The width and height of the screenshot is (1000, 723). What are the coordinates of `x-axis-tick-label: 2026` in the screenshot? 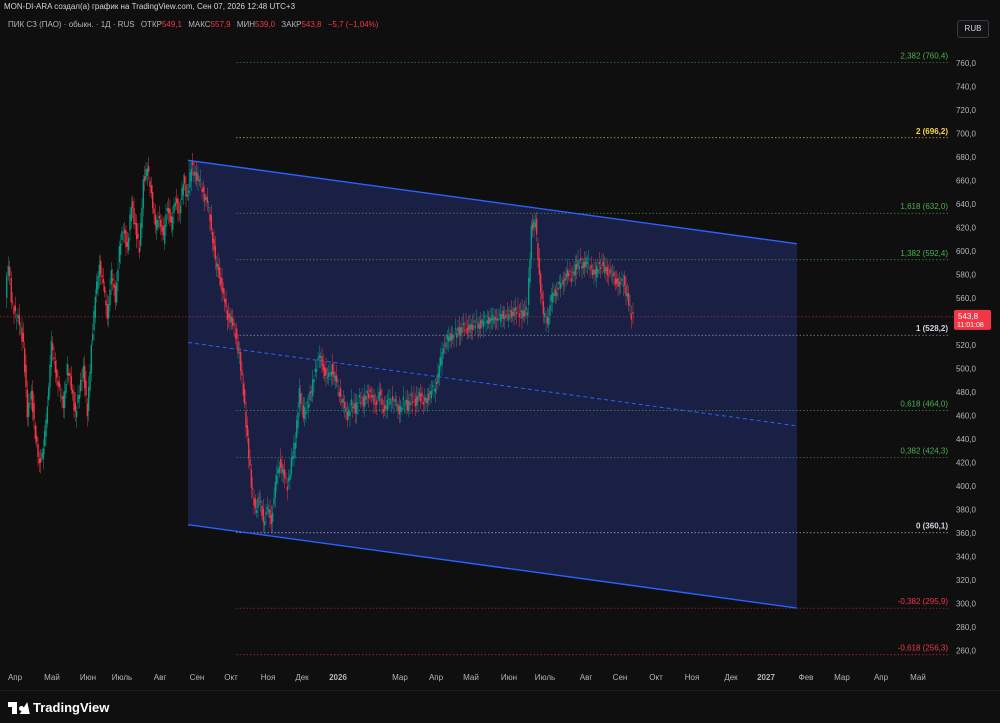 It's located at (338, 677).